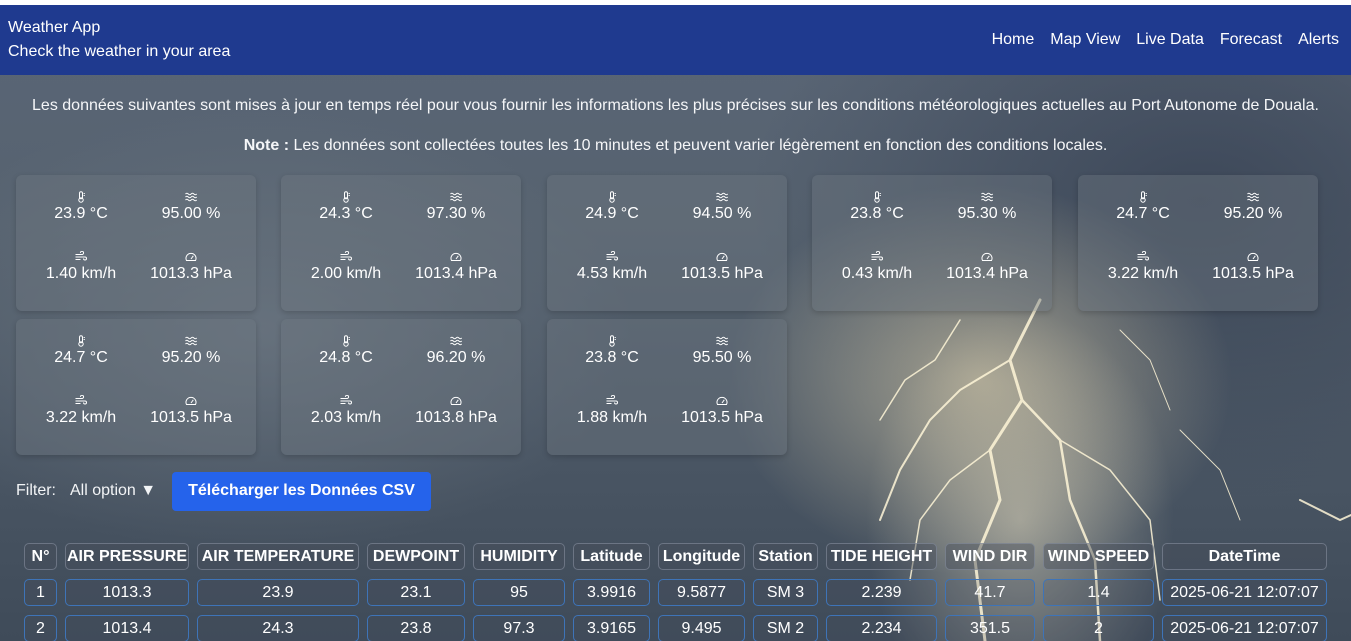 The width and height of the screenshot is (1351, 641). I want to click on table-header-cell: HUMIDITY, so click(519, 556).